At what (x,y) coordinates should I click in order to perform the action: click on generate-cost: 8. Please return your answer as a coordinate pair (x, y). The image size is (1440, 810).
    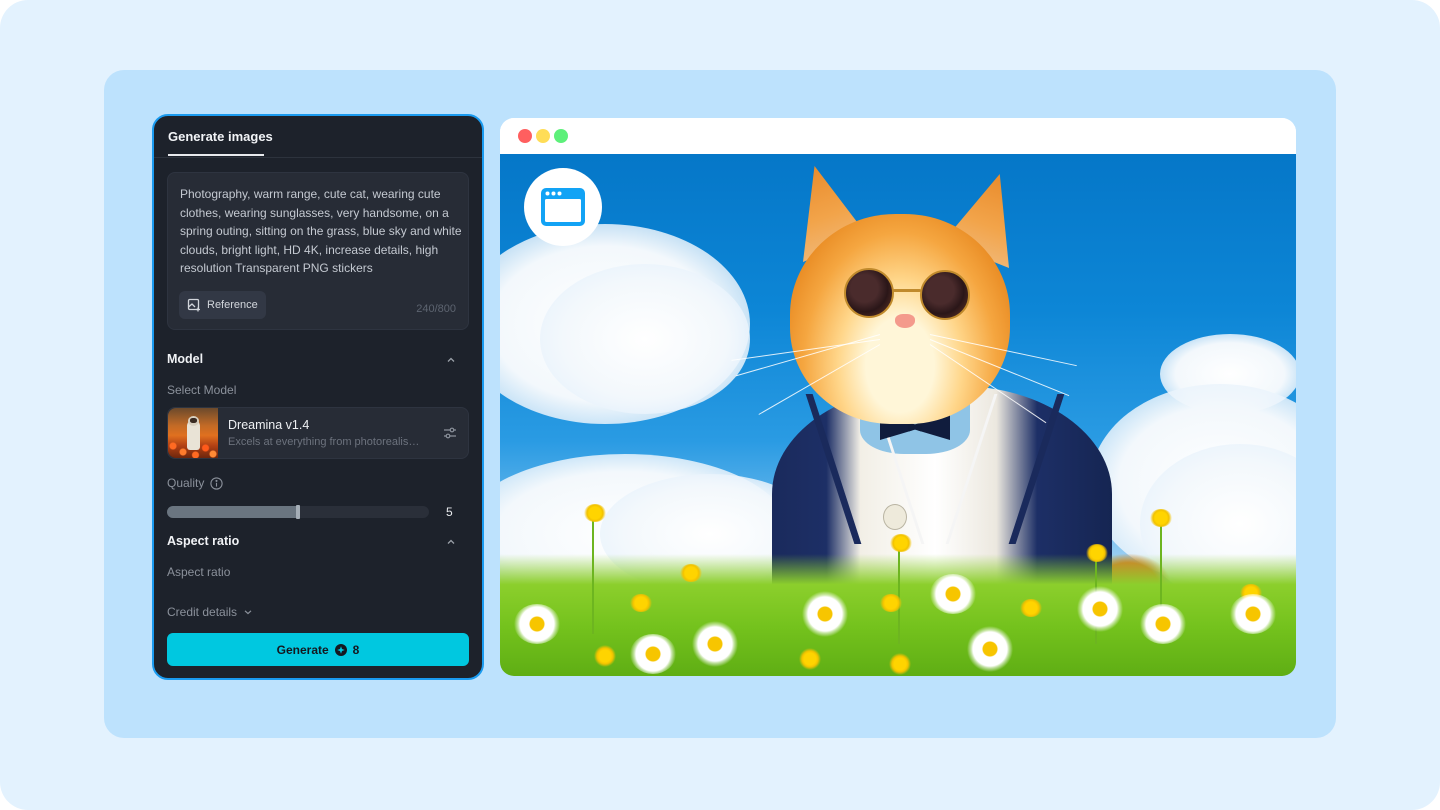
    Looking at the image, I should click on (356, 649).